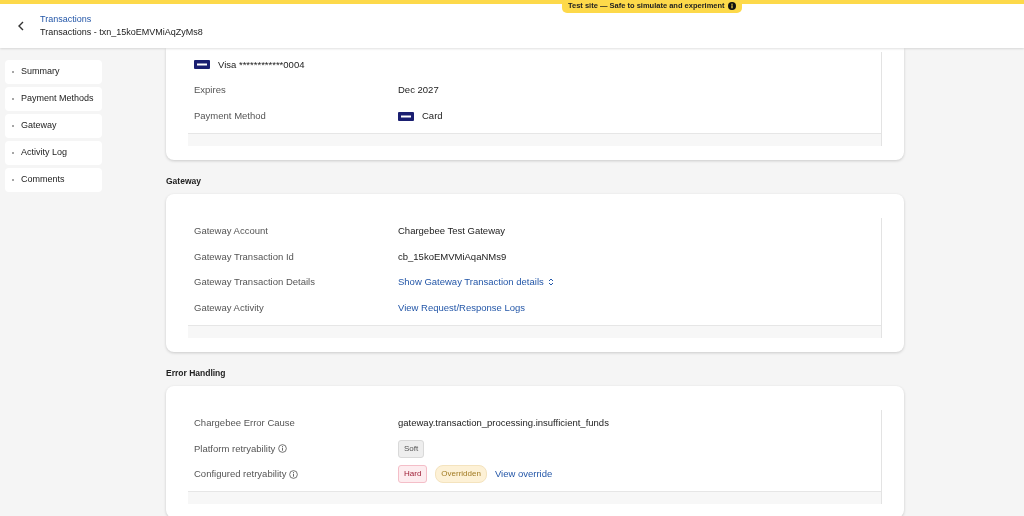 The image size is (1024, 516). I want to click on page-title: Transactions - txn_15koEMVMiAqZyMs8, so click(121, 32).